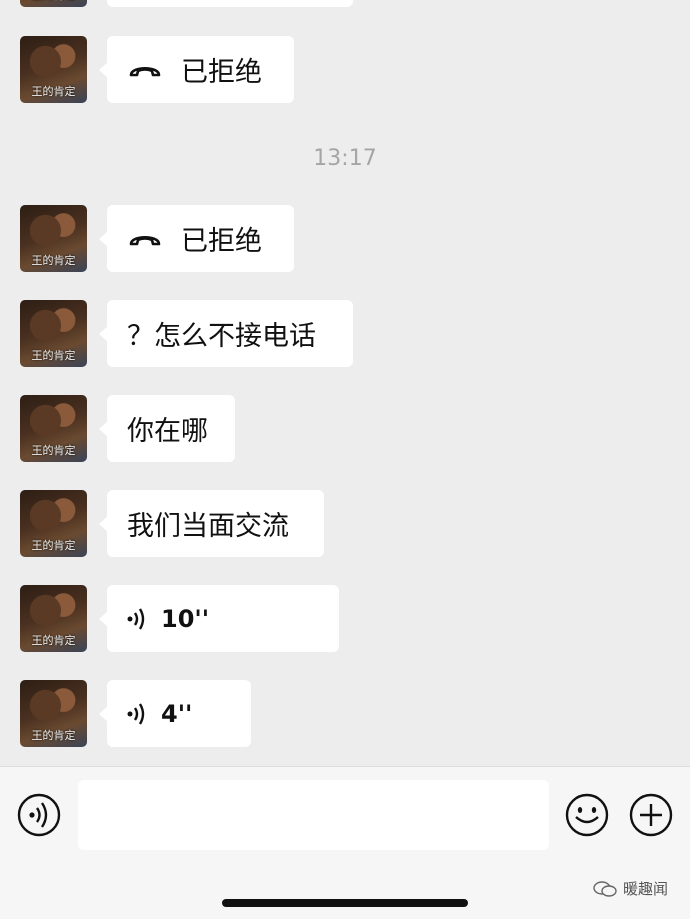  I want to click on voice-duration: 10'', so click(185, 618).